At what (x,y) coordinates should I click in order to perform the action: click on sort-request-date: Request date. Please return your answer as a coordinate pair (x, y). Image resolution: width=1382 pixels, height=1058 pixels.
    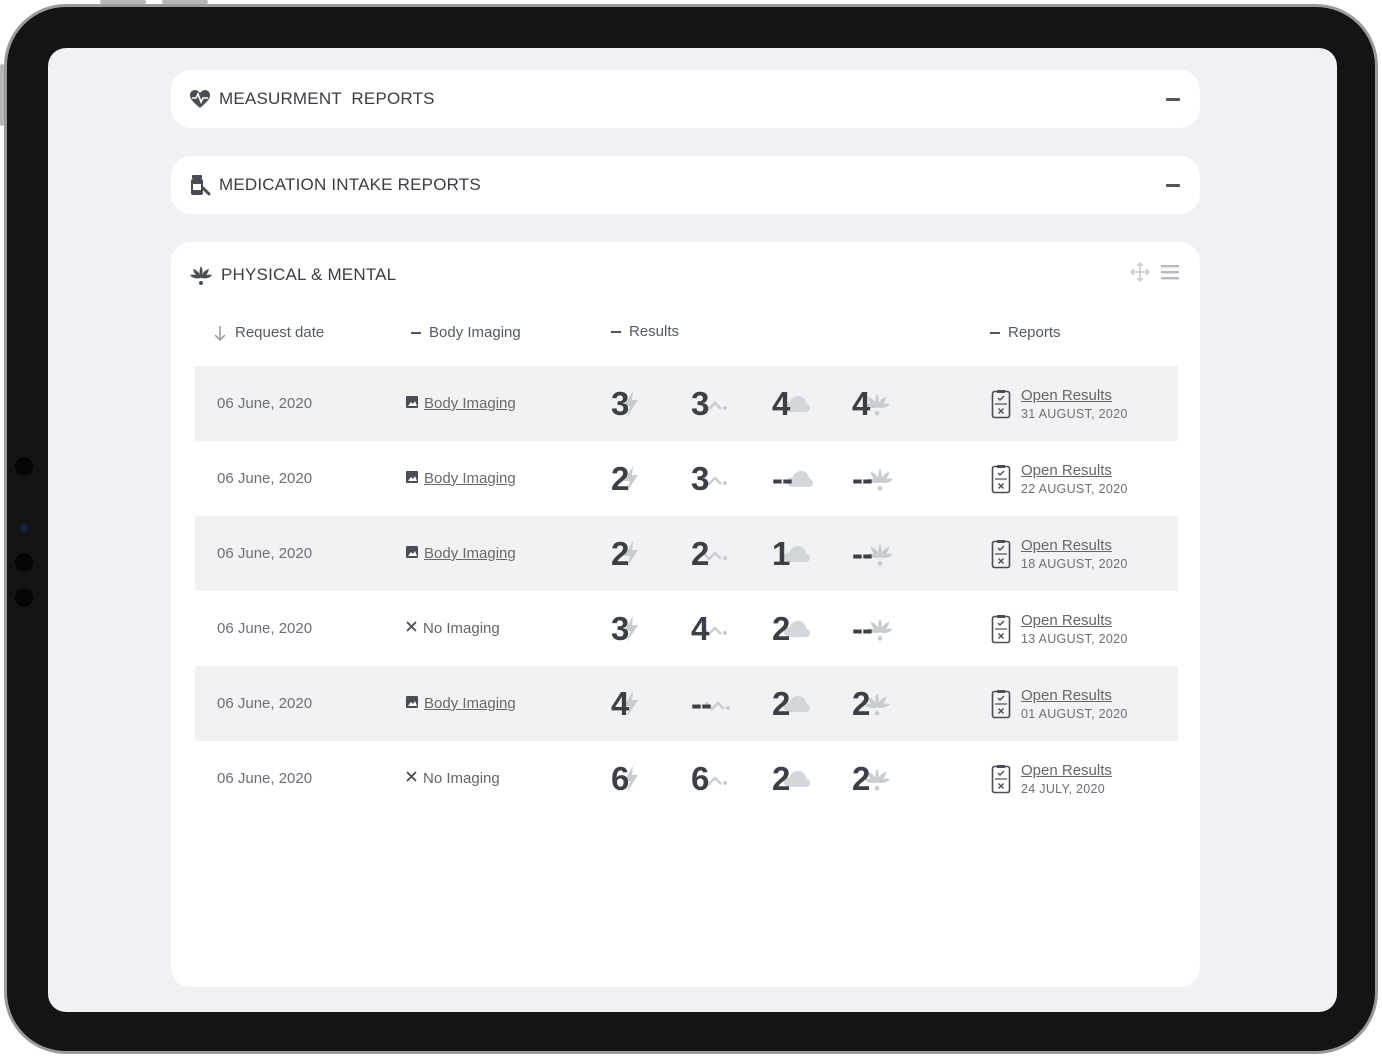
    Looking at the image, I should click on (268, 332).